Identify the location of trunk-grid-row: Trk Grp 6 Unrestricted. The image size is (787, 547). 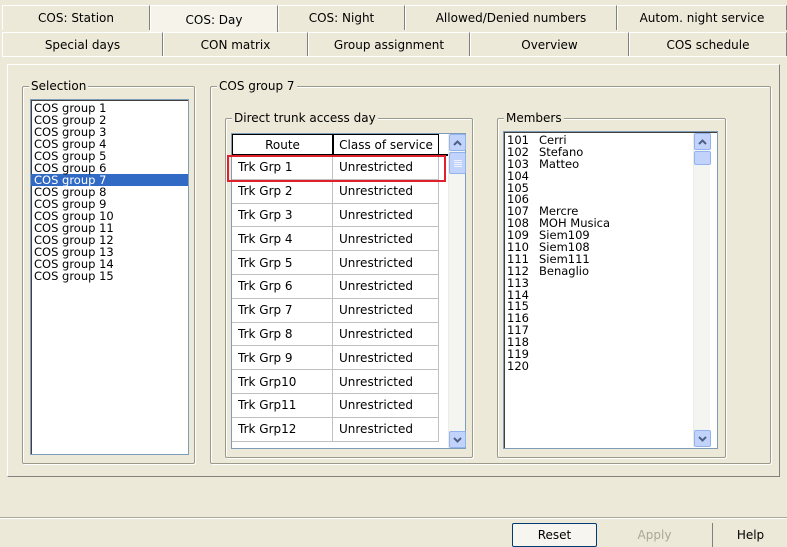
(348, 286).